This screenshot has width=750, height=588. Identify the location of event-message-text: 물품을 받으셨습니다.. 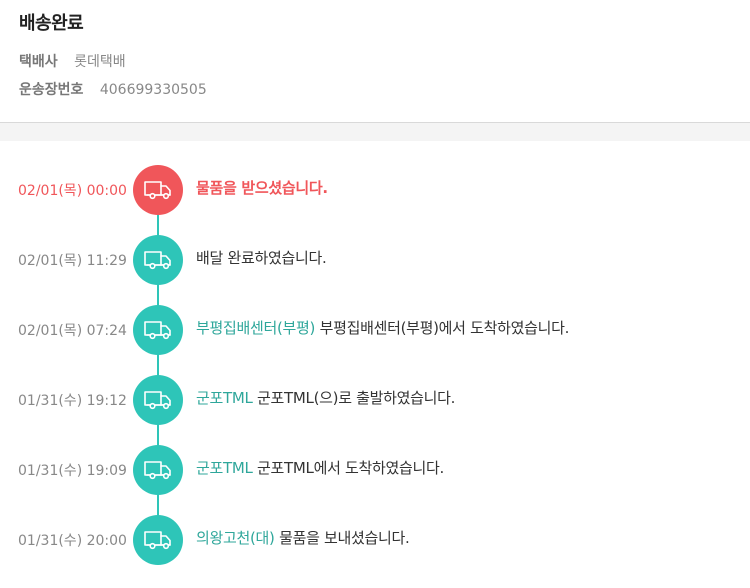
(262, 188).